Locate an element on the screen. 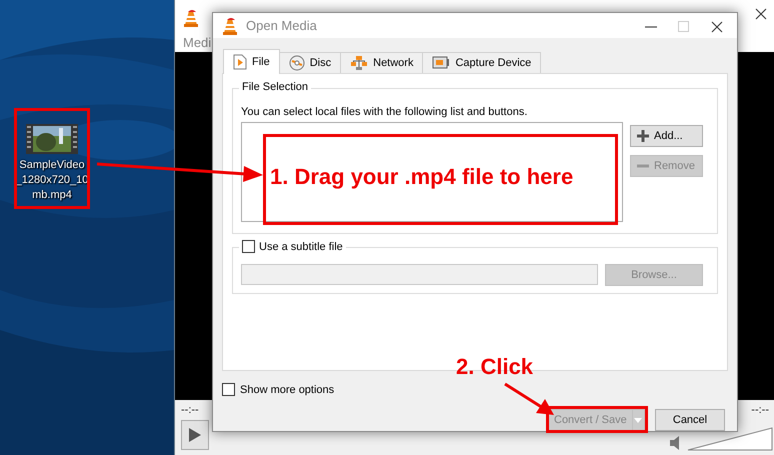 This screenshot has height=455, width=774. total-time: --:-- is located at coordinates (760, 410).